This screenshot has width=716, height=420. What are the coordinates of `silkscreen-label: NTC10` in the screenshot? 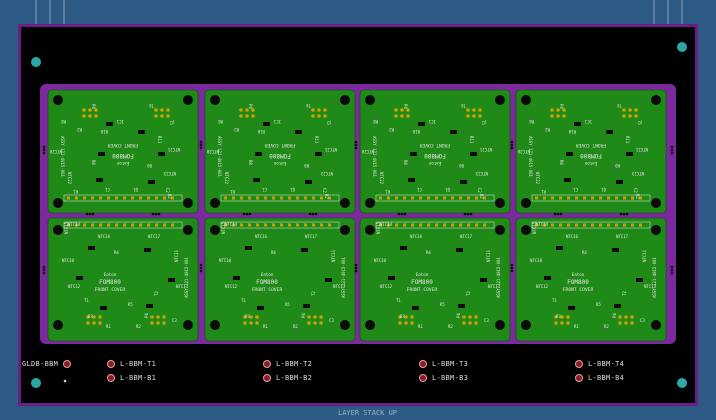 It's located at (225, 260).